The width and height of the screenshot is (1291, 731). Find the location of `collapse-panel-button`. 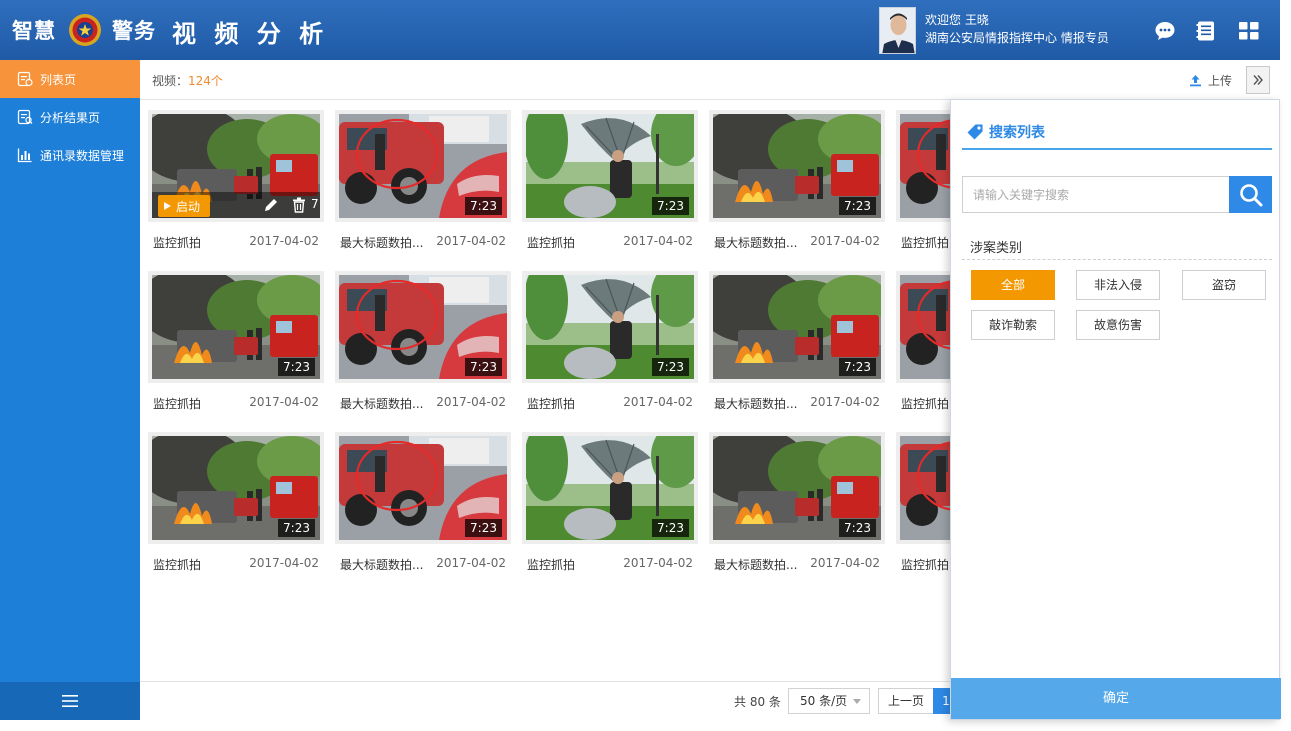

collapse-panel-button is located at coordinates (1258, 80).